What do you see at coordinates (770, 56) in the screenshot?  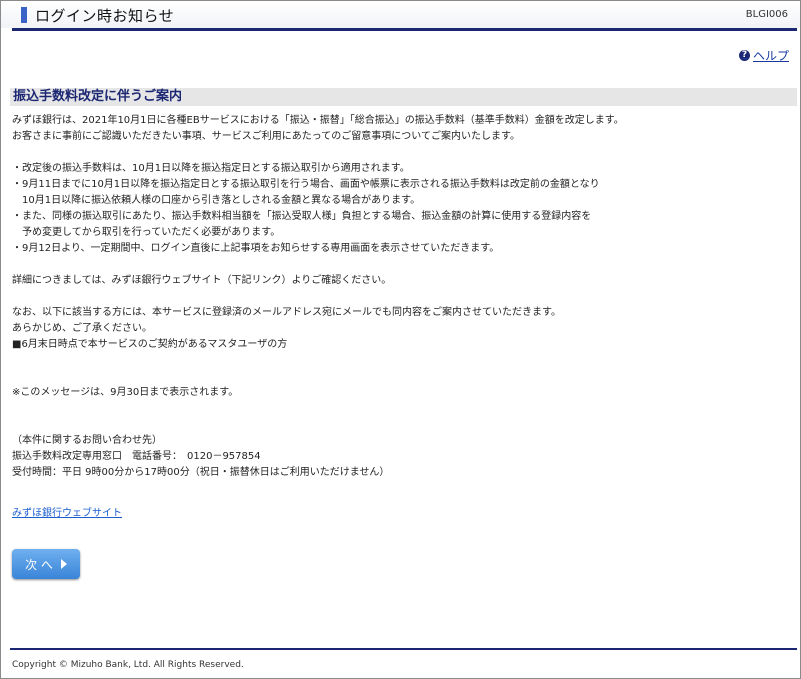 I see `help-label: ヘルプ` at bounding box center [770, 56].